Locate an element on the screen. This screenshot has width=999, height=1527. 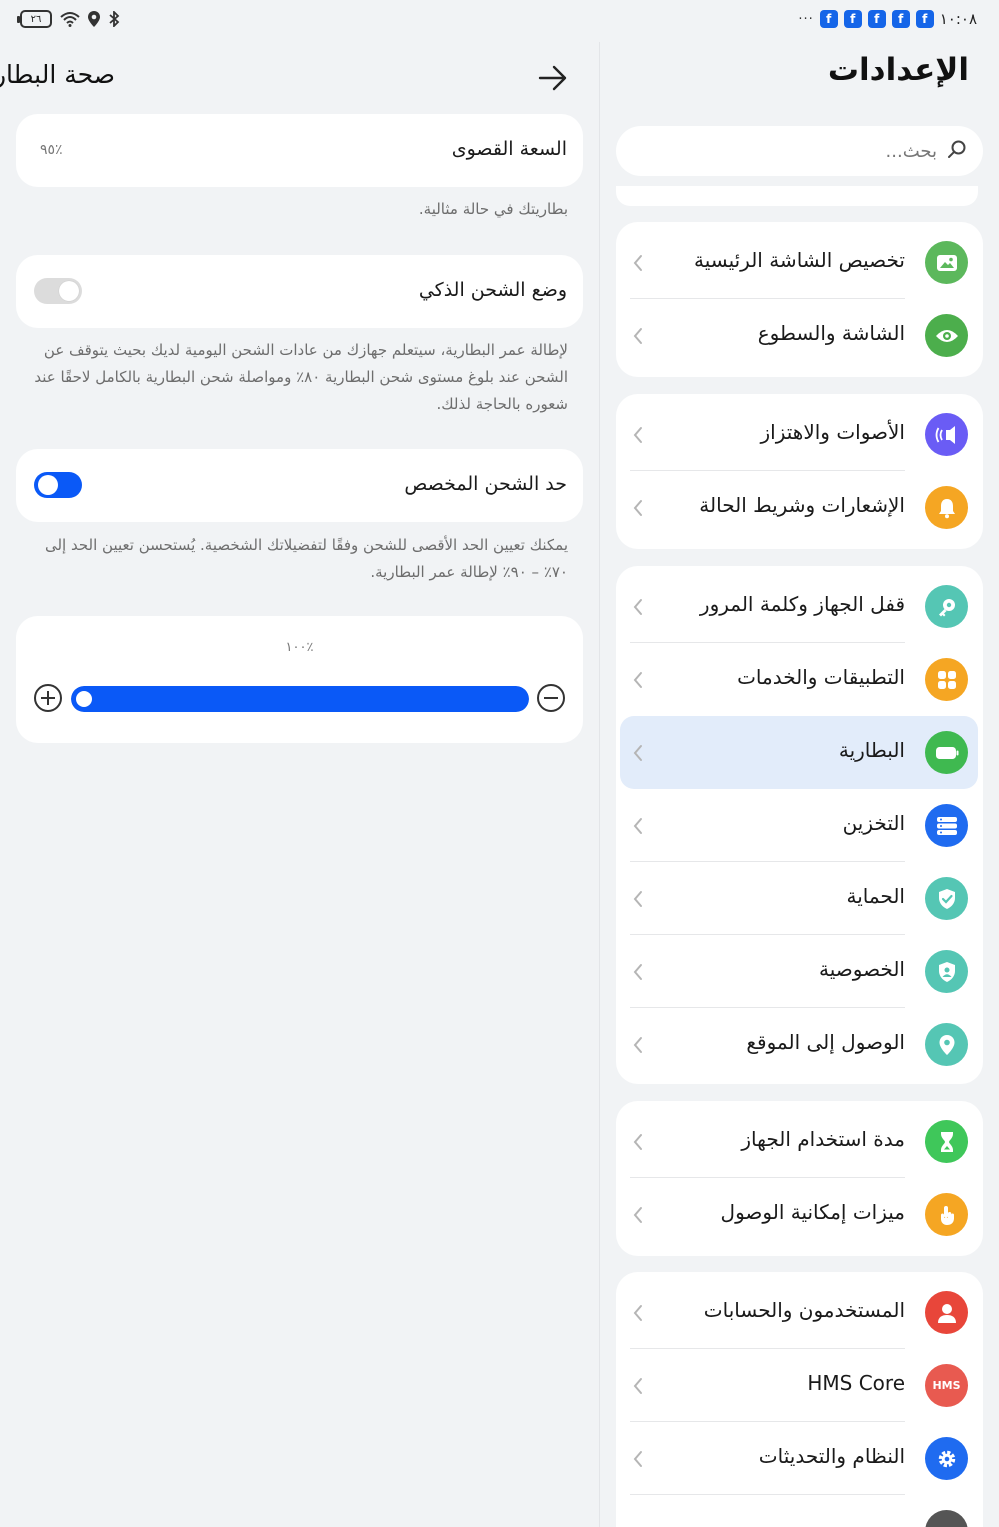
decrease-limit-button is located at coordinates (551, 698).